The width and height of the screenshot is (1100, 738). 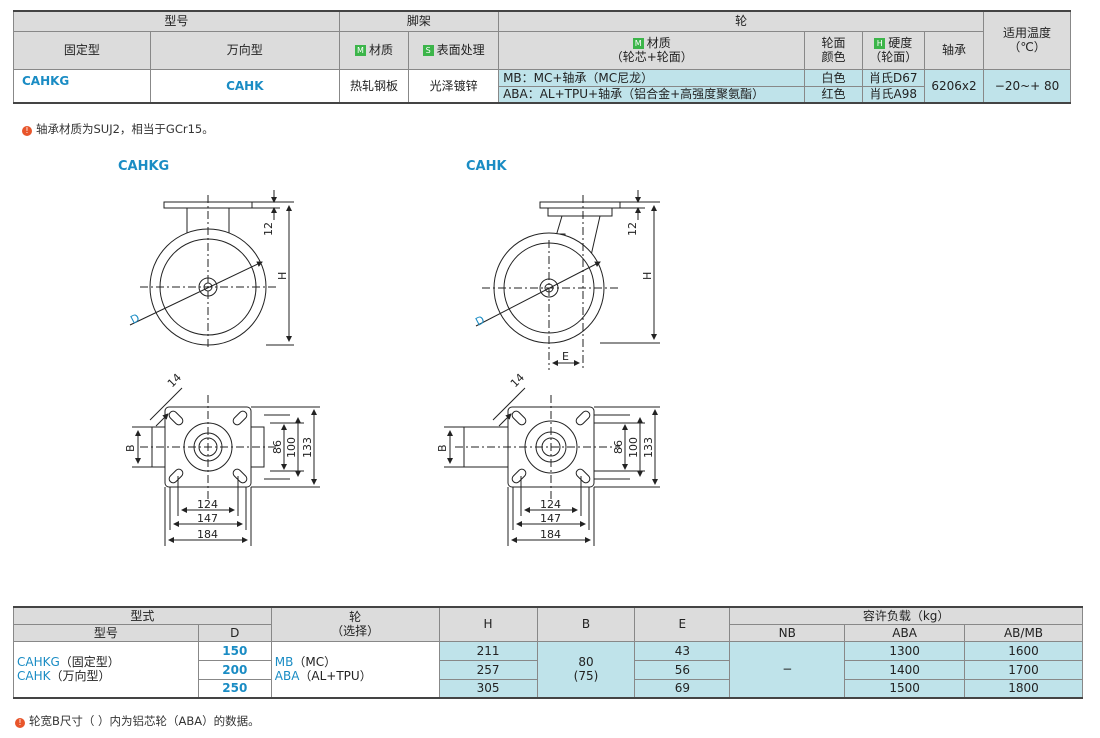 What do you see at coordinates (682, 669) in the screenshot?
I see `E-value: 56` at bounding box center [682, 669].